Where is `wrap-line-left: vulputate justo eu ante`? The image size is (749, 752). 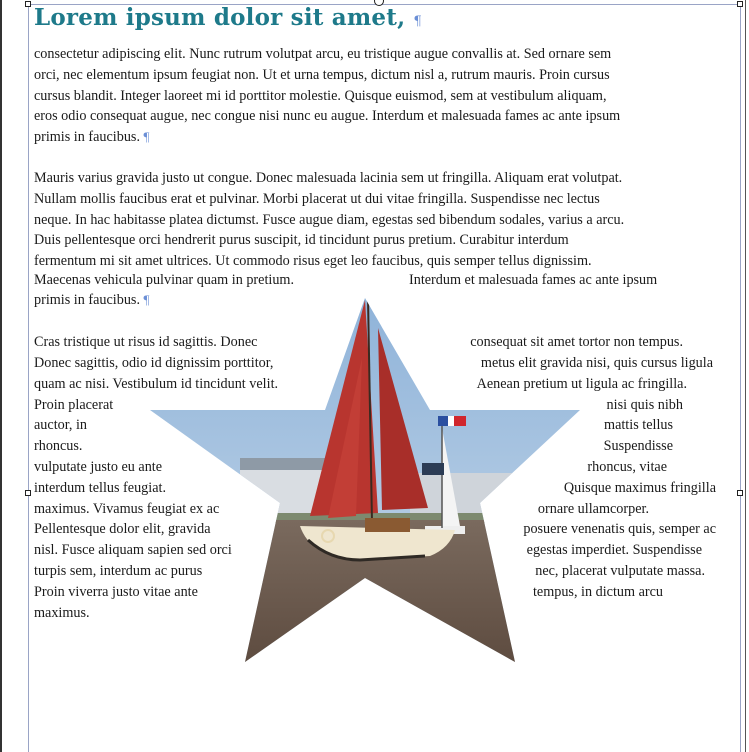 wrap-line-left: vulputate justo eu ante is located at coordinates (98, 467).